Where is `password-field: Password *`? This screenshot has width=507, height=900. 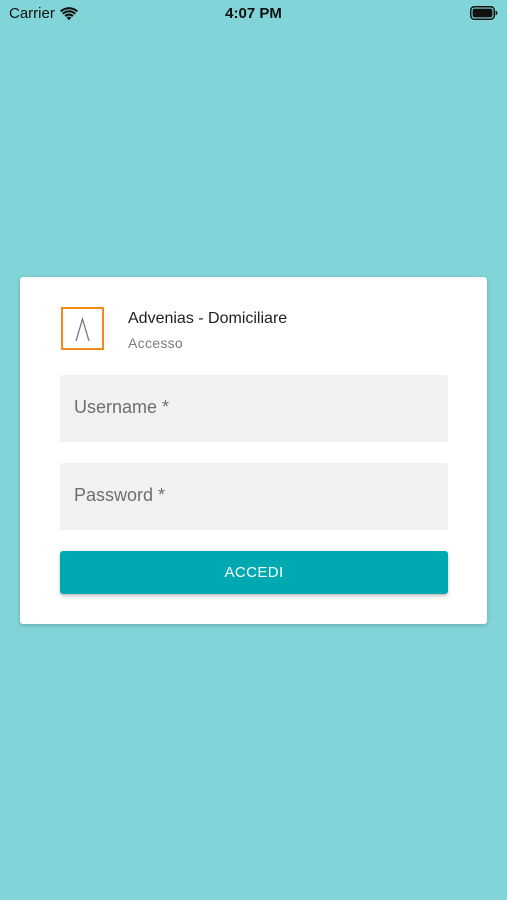 password-field: Password * is located at coordinates (254, 496).